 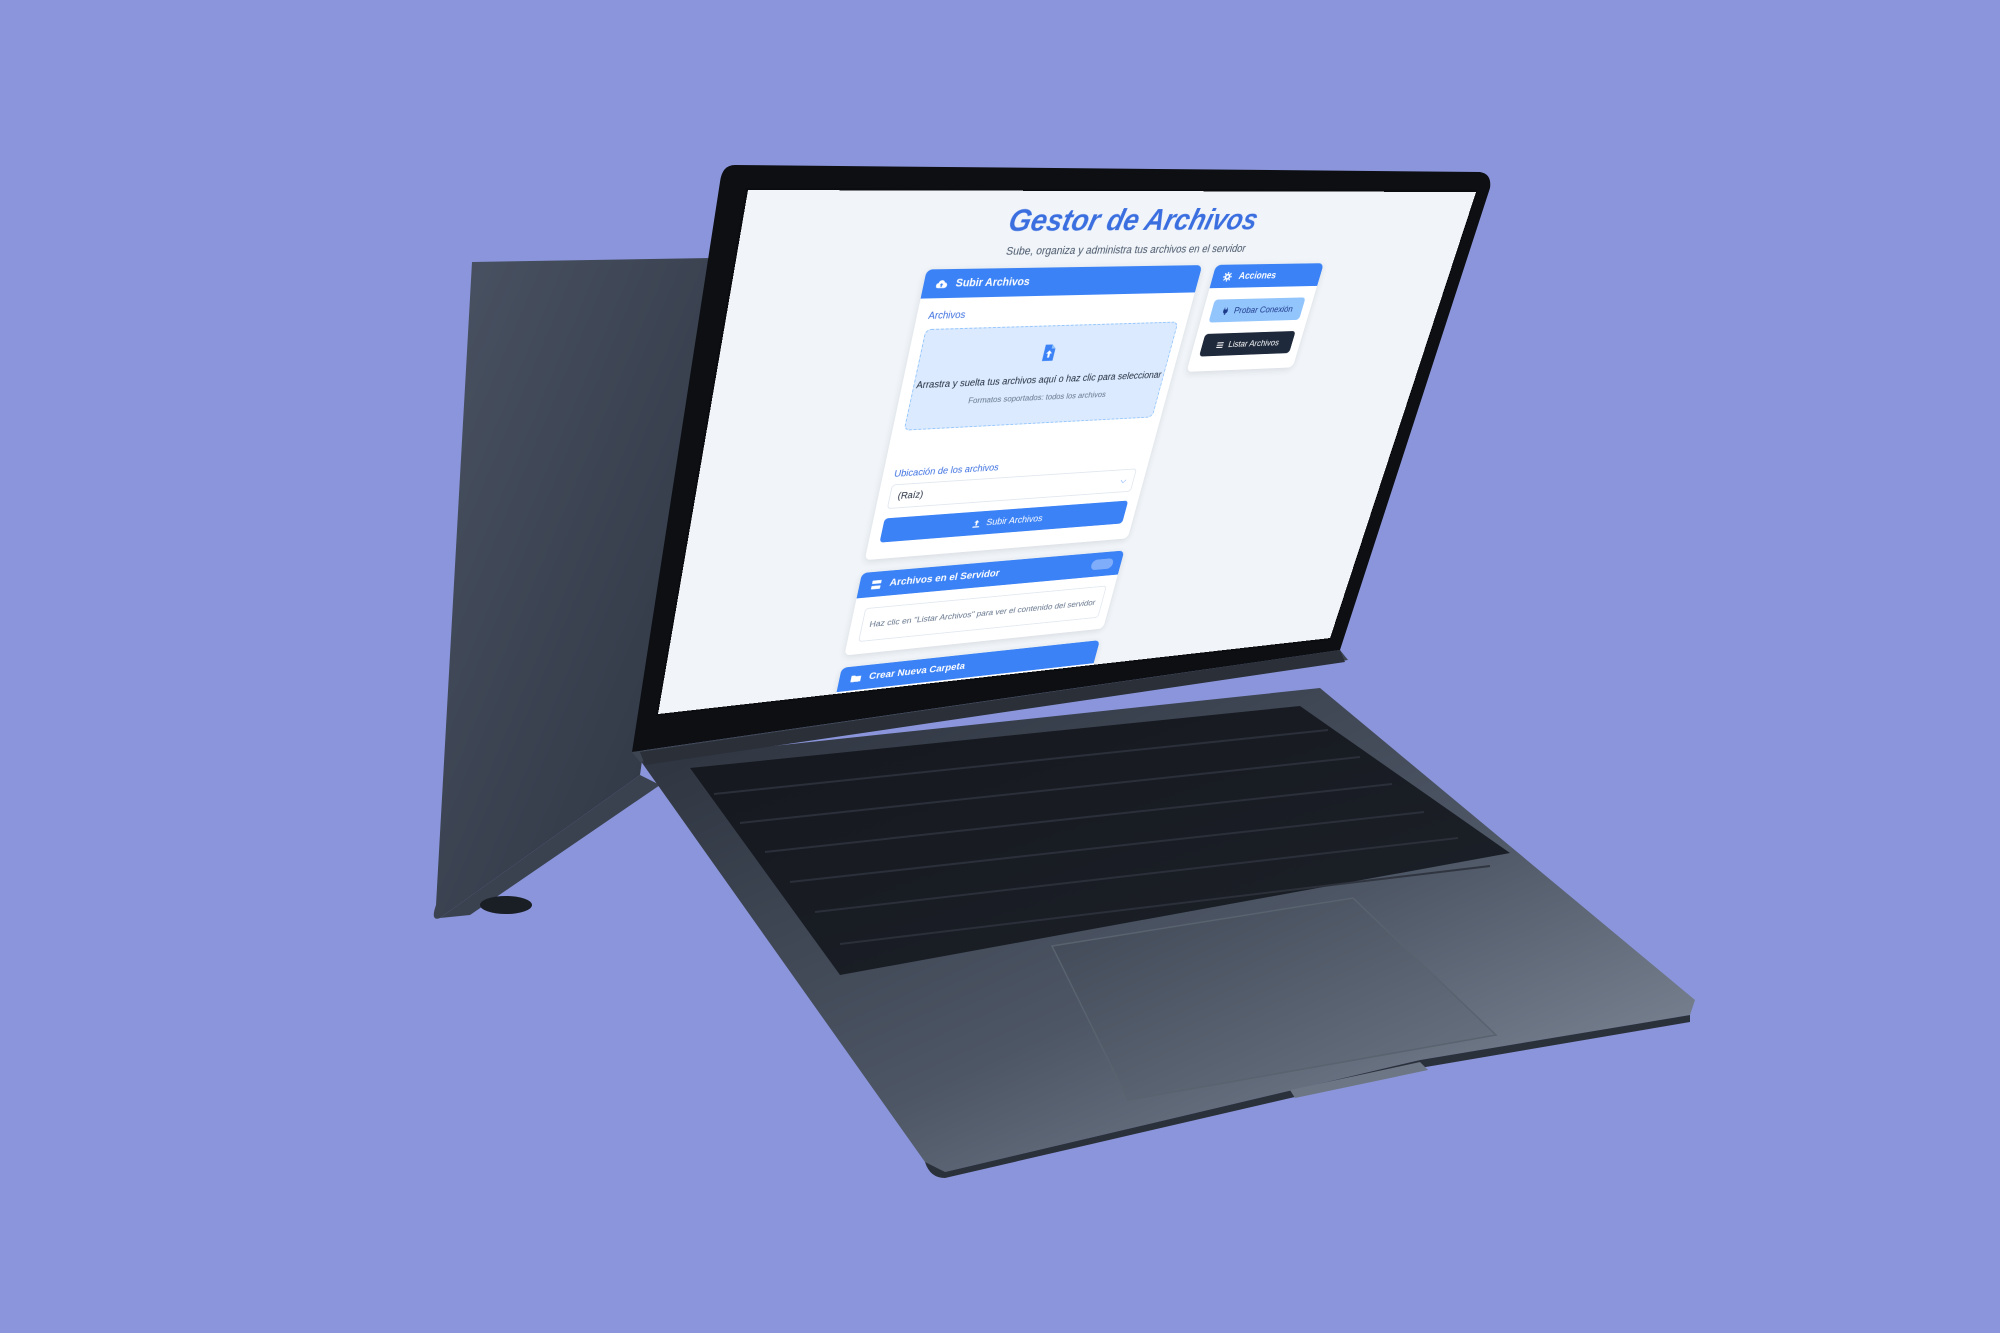 What do you see at coordinates (946, 316) in the screenshot?
I see `files-label: Archivos` at bounding box center [946, 316].